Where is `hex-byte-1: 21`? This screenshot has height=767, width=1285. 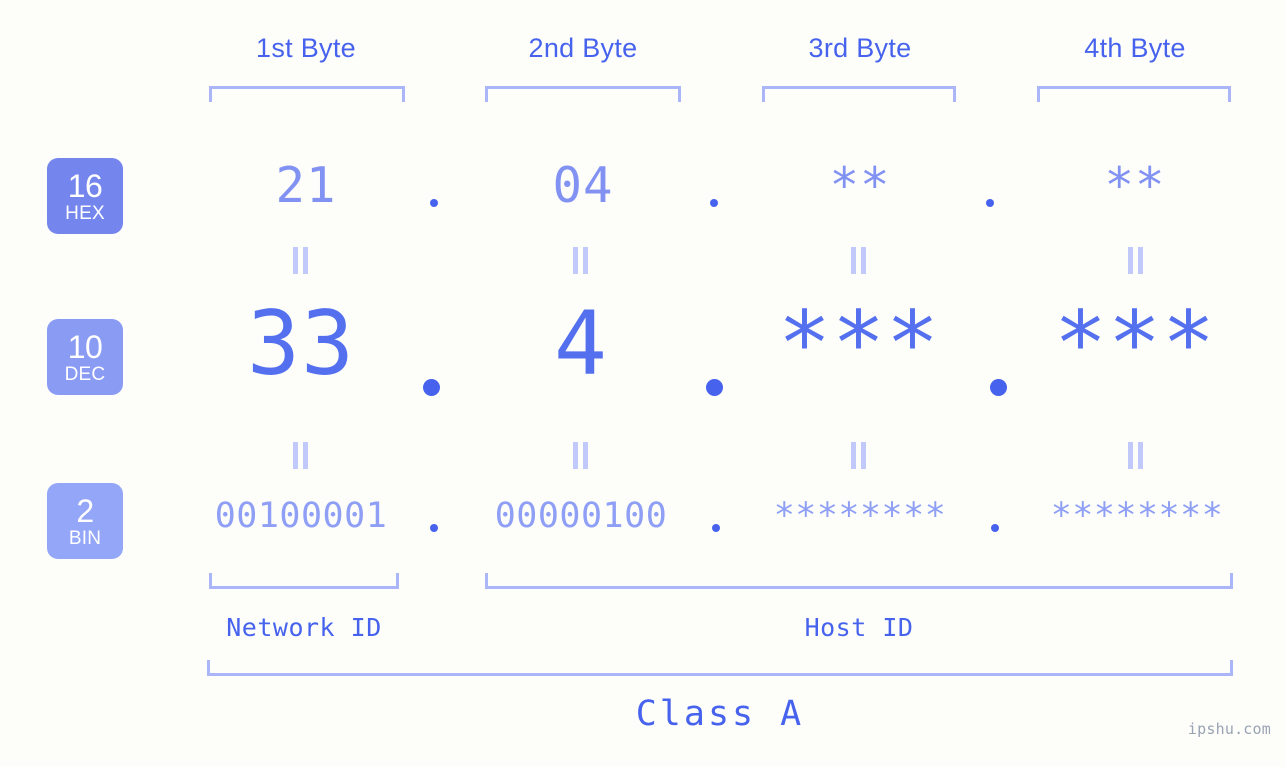
hex-byte-1: 21 is located at coordinates (306, 185).